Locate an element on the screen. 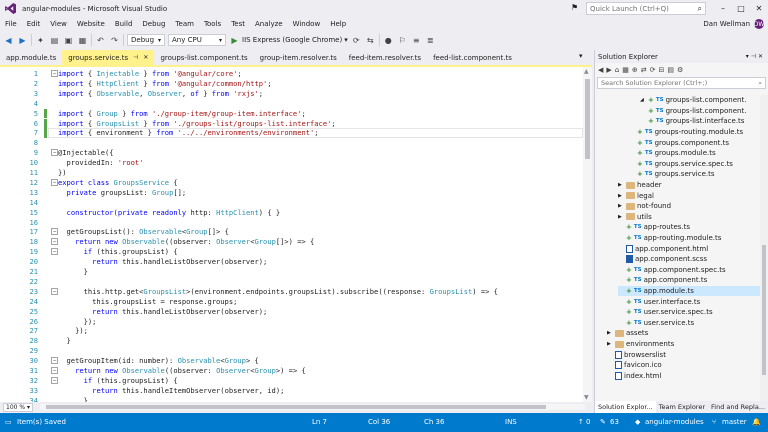 The image size is (768, 432). notification-icon: 🔔 is located at coordinates (756, 422).